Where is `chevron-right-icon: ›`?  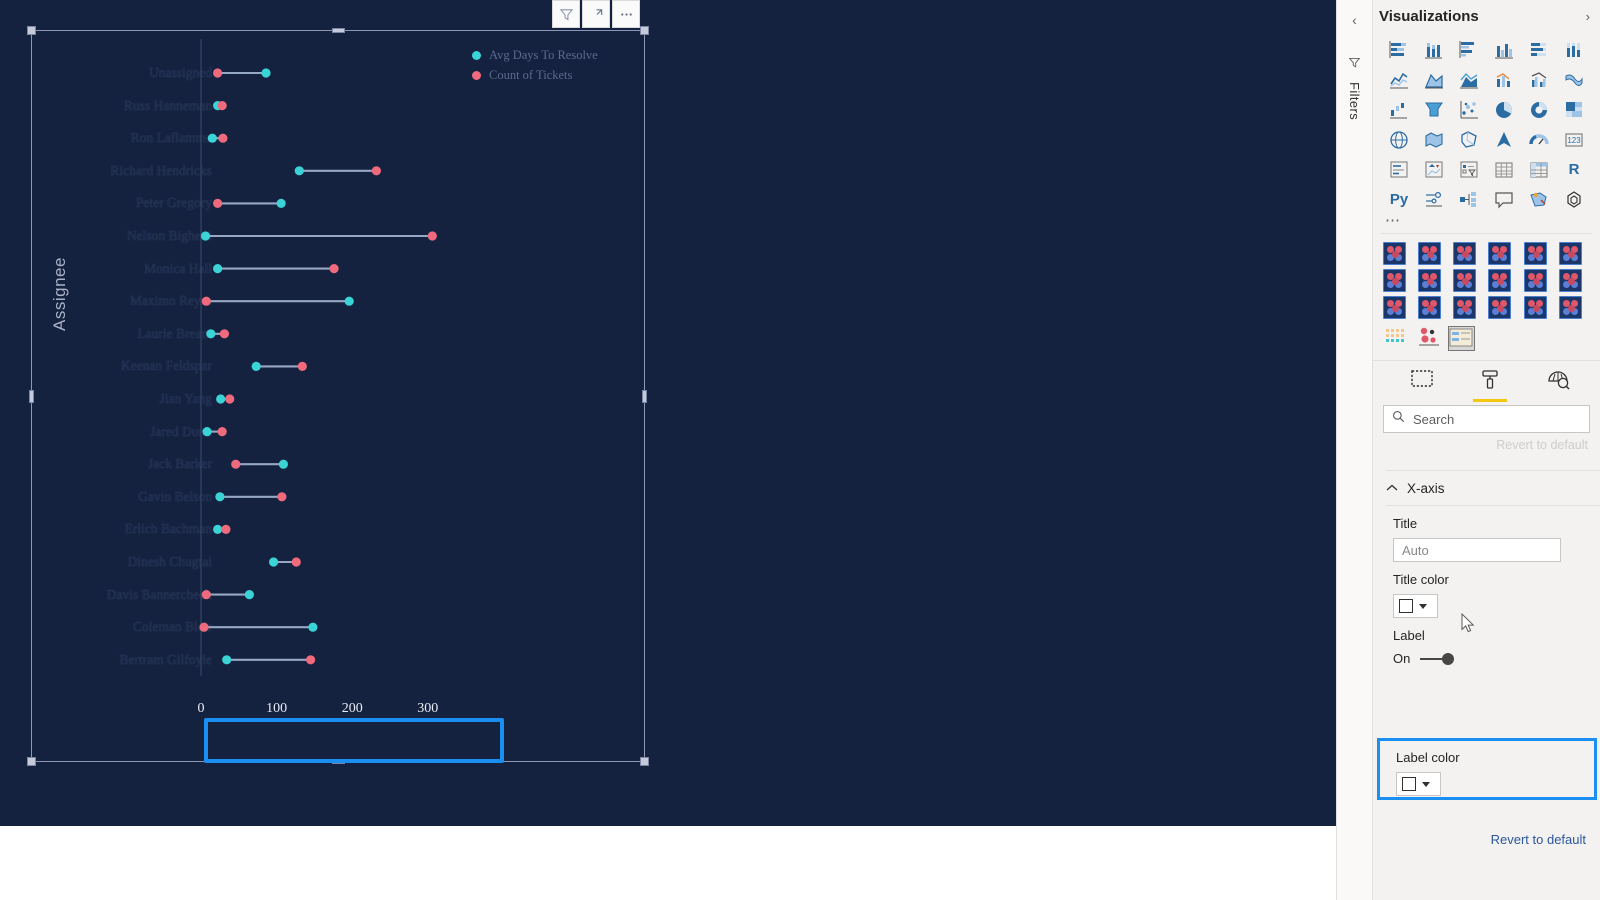
chevron-right-icon: › is located at coordinates (1588, 16).